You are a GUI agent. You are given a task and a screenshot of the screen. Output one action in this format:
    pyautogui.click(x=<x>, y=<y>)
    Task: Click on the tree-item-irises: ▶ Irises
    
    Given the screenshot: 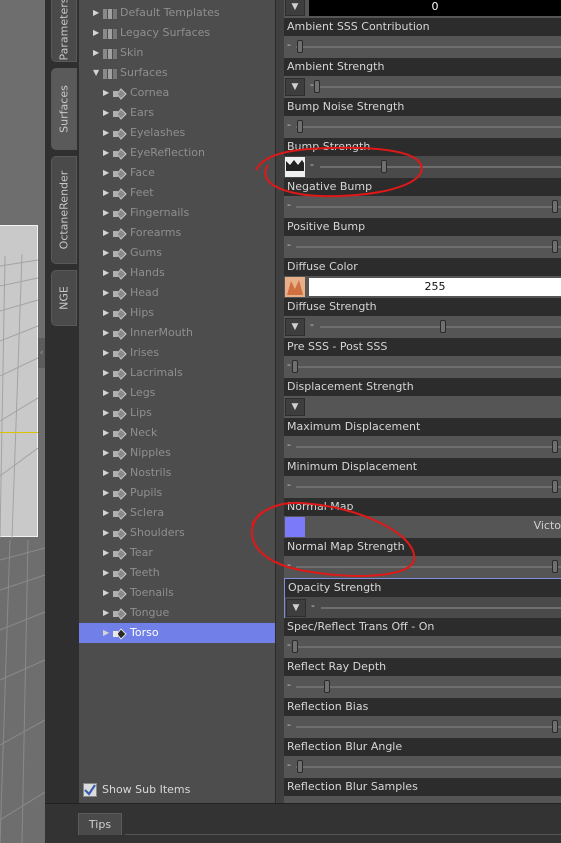 What is the action you would take?
    pyautogui.click(x=177, y=353)
    